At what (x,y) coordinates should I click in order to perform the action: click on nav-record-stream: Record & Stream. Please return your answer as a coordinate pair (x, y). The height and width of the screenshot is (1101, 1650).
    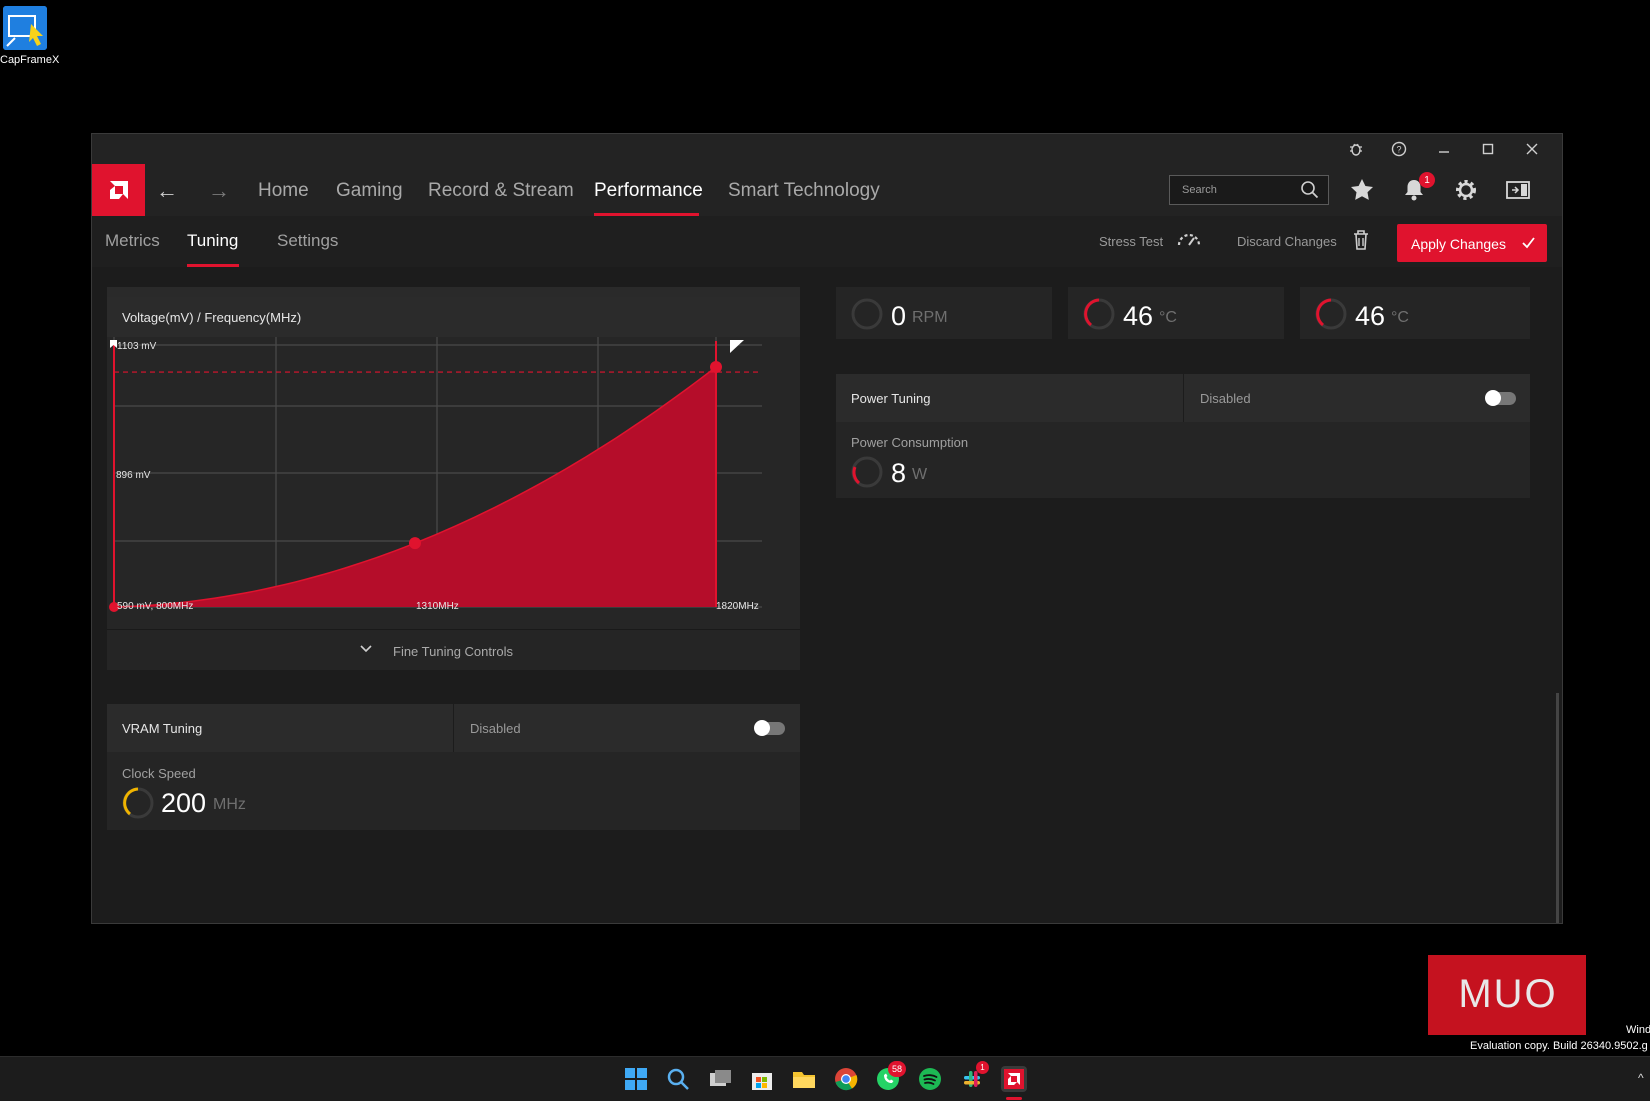
    Looking at the image, I should click on (501, 191).